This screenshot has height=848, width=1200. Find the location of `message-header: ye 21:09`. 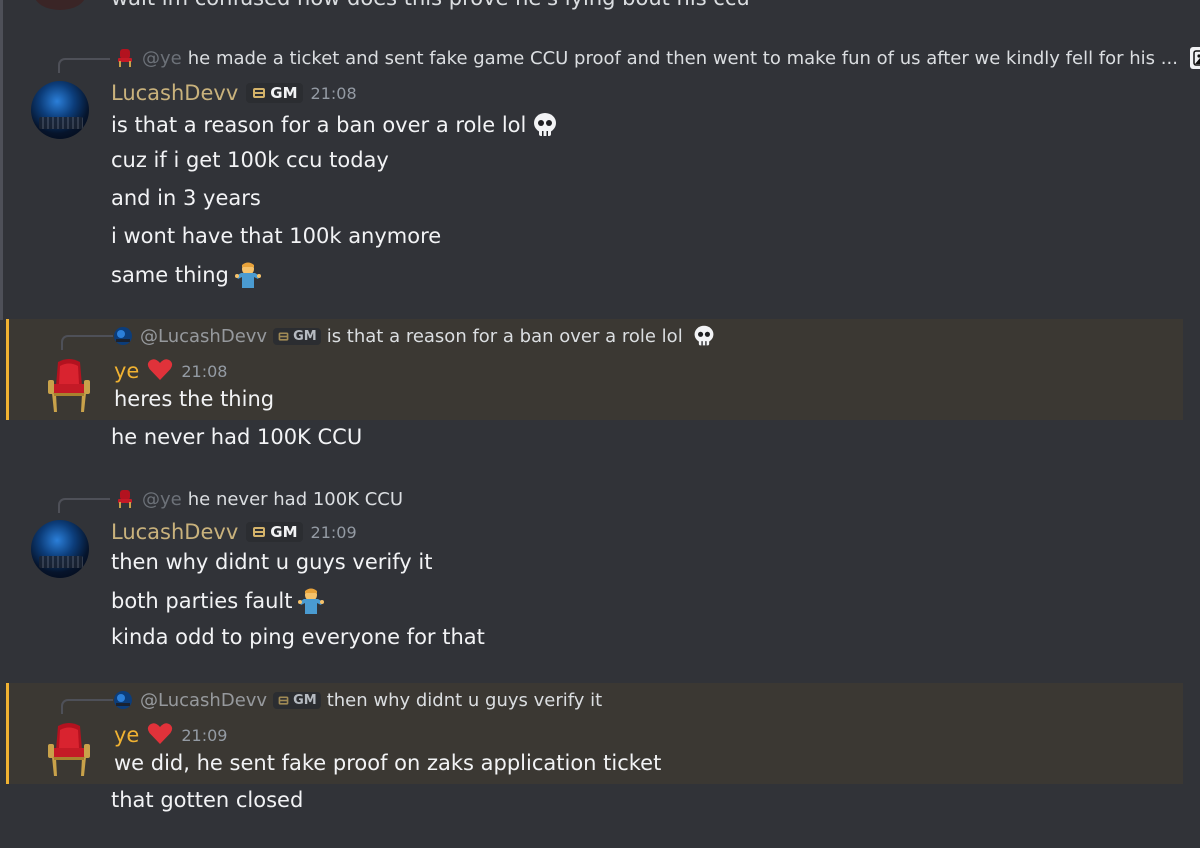

message-header: ye 21:09 is located at coordinates (170, 735).